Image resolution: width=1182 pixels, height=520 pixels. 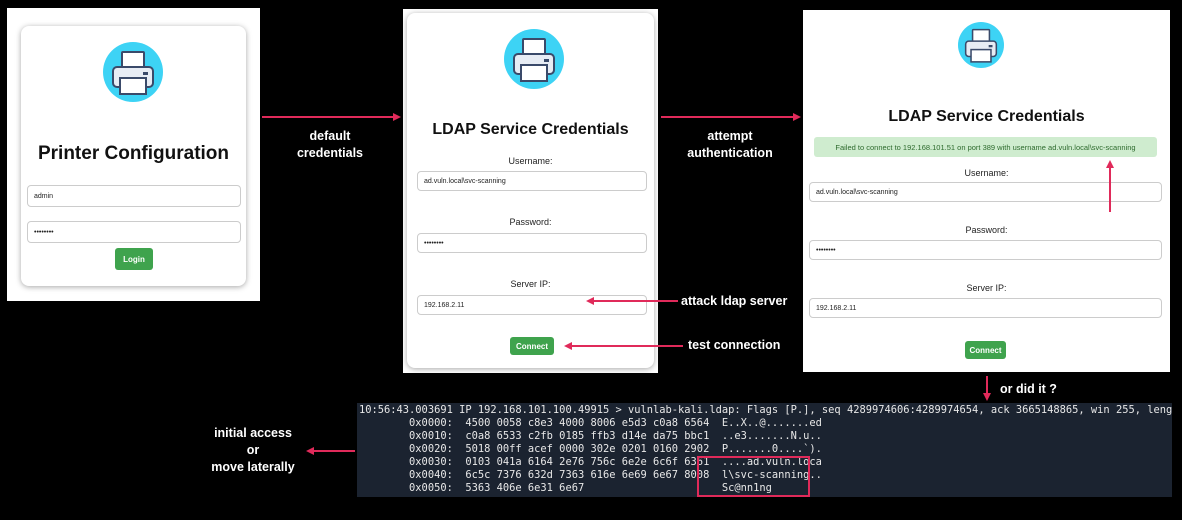 What do you see at coordinates (330, 136) in the screenshot?
I see `annotation-line: default` at bounding box center [330, 136].